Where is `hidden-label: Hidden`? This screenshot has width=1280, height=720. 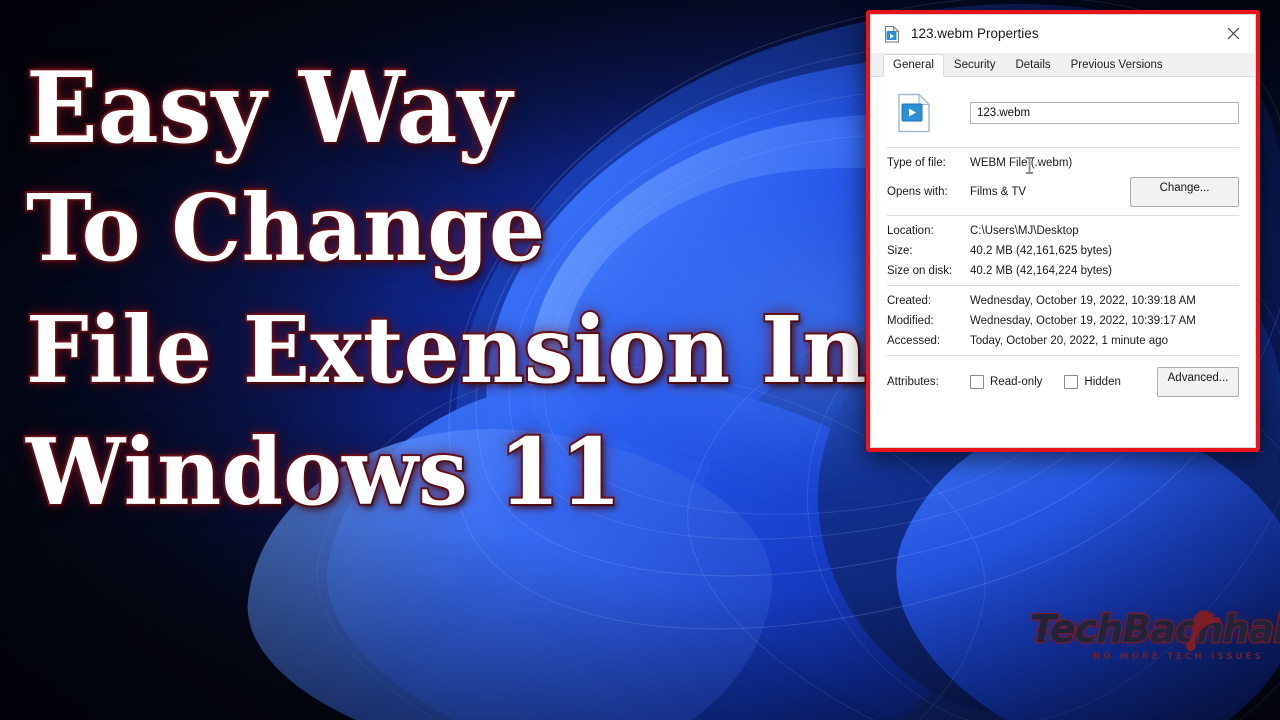 hidden-label: Hidden is located at coordinates (1102, 382).